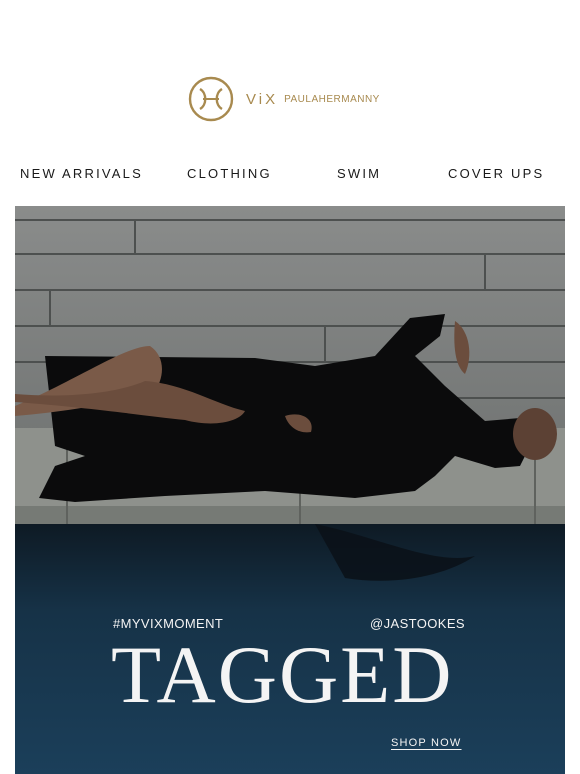 The image size is (580, 774). I want to click on vix-monogram-icon, so click(211, 99).